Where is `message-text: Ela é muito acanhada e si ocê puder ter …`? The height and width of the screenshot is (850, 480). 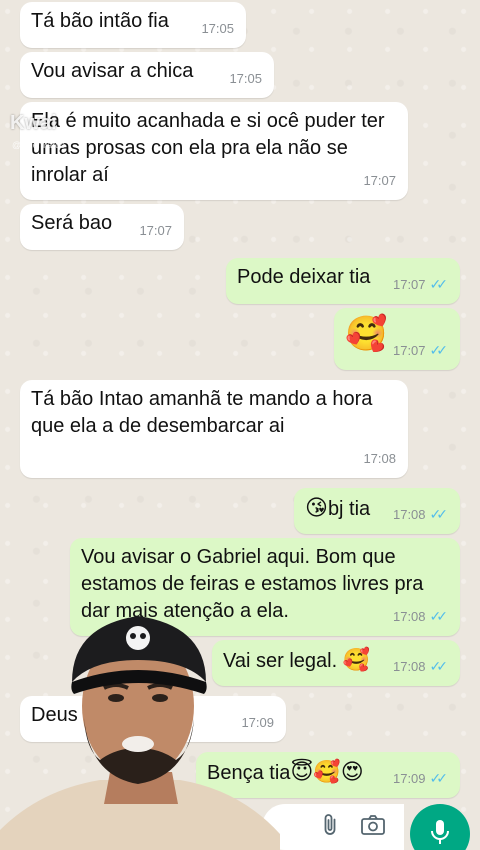
message-text: Ela é muito acanhada e si ocê puder ter … is located at coordinates (211, 148).